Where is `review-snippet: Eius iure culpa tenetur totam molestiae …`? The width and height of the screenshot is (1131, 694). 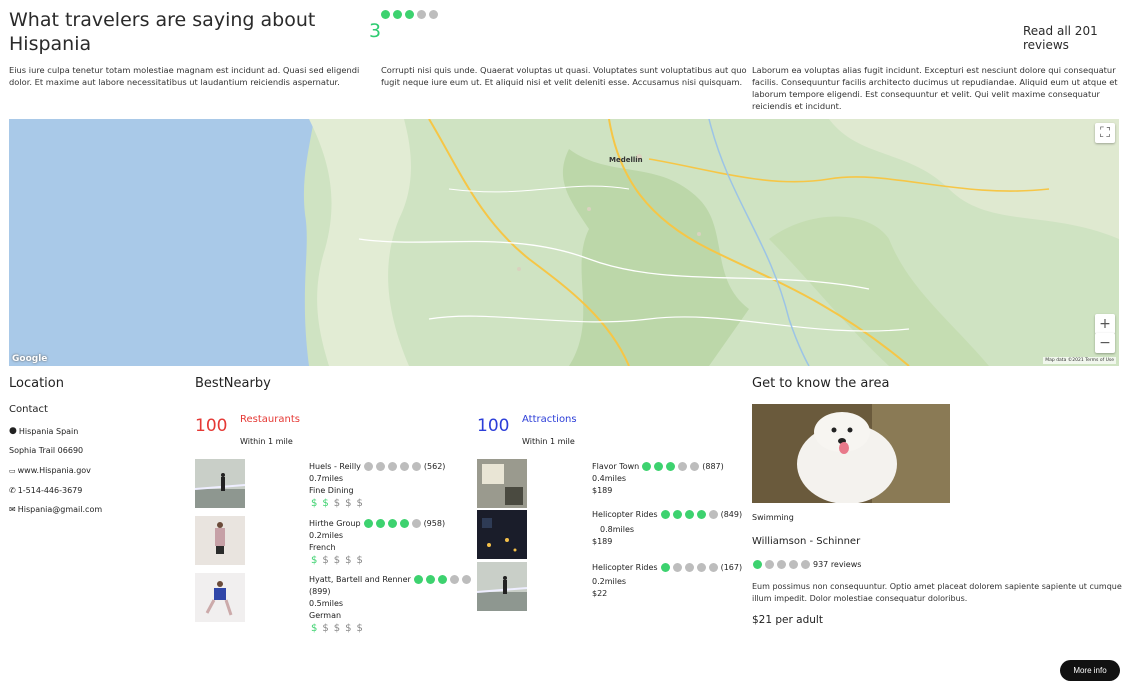 review-snippet: Eius iure culpa tenetur totam molestiae … is located at coordinates (184, 76).